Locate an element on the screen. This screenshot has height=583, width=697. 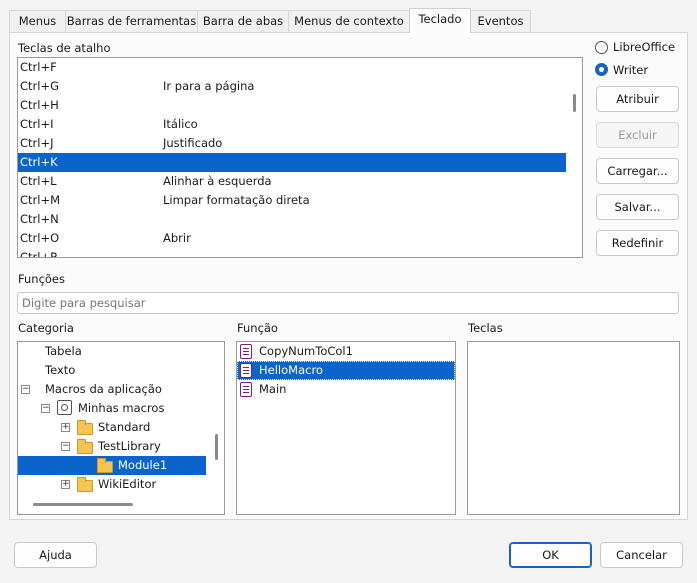
tab-context-menus: Menus de contexto is located at coordinates (349, 21).